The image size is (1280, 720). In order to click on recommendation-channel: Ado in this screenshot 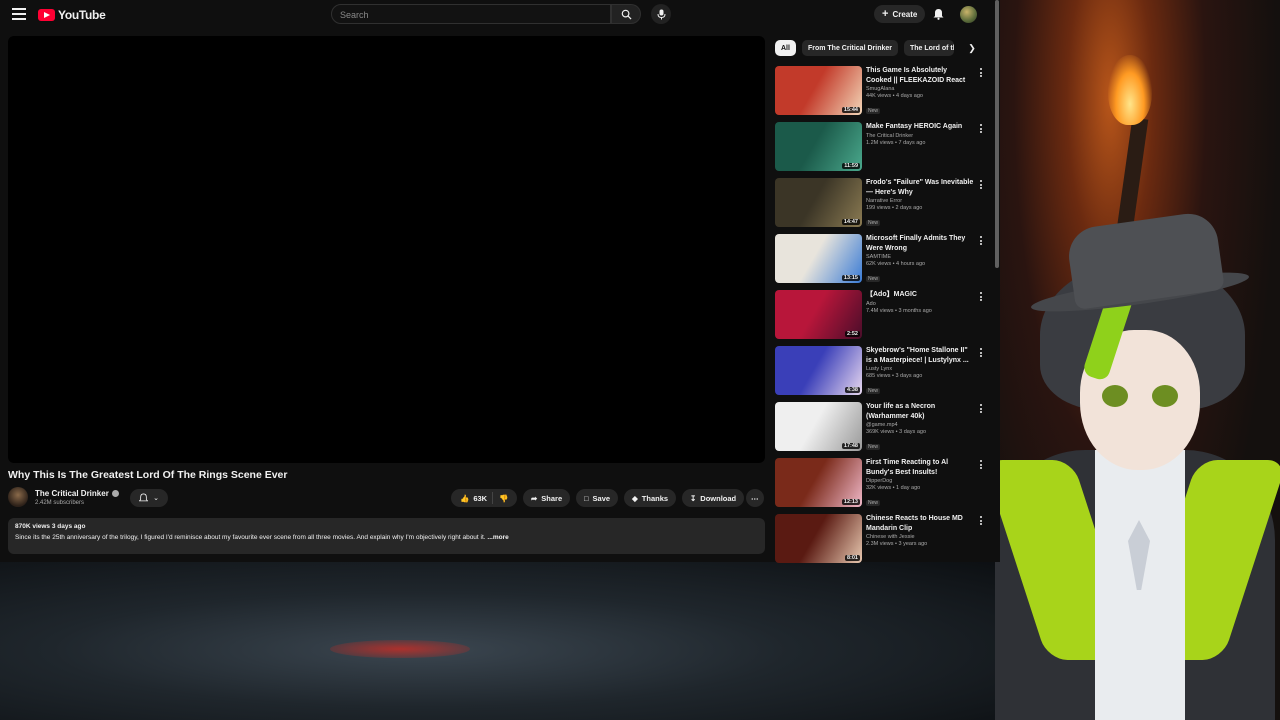, I will do `click(920, 304)`.